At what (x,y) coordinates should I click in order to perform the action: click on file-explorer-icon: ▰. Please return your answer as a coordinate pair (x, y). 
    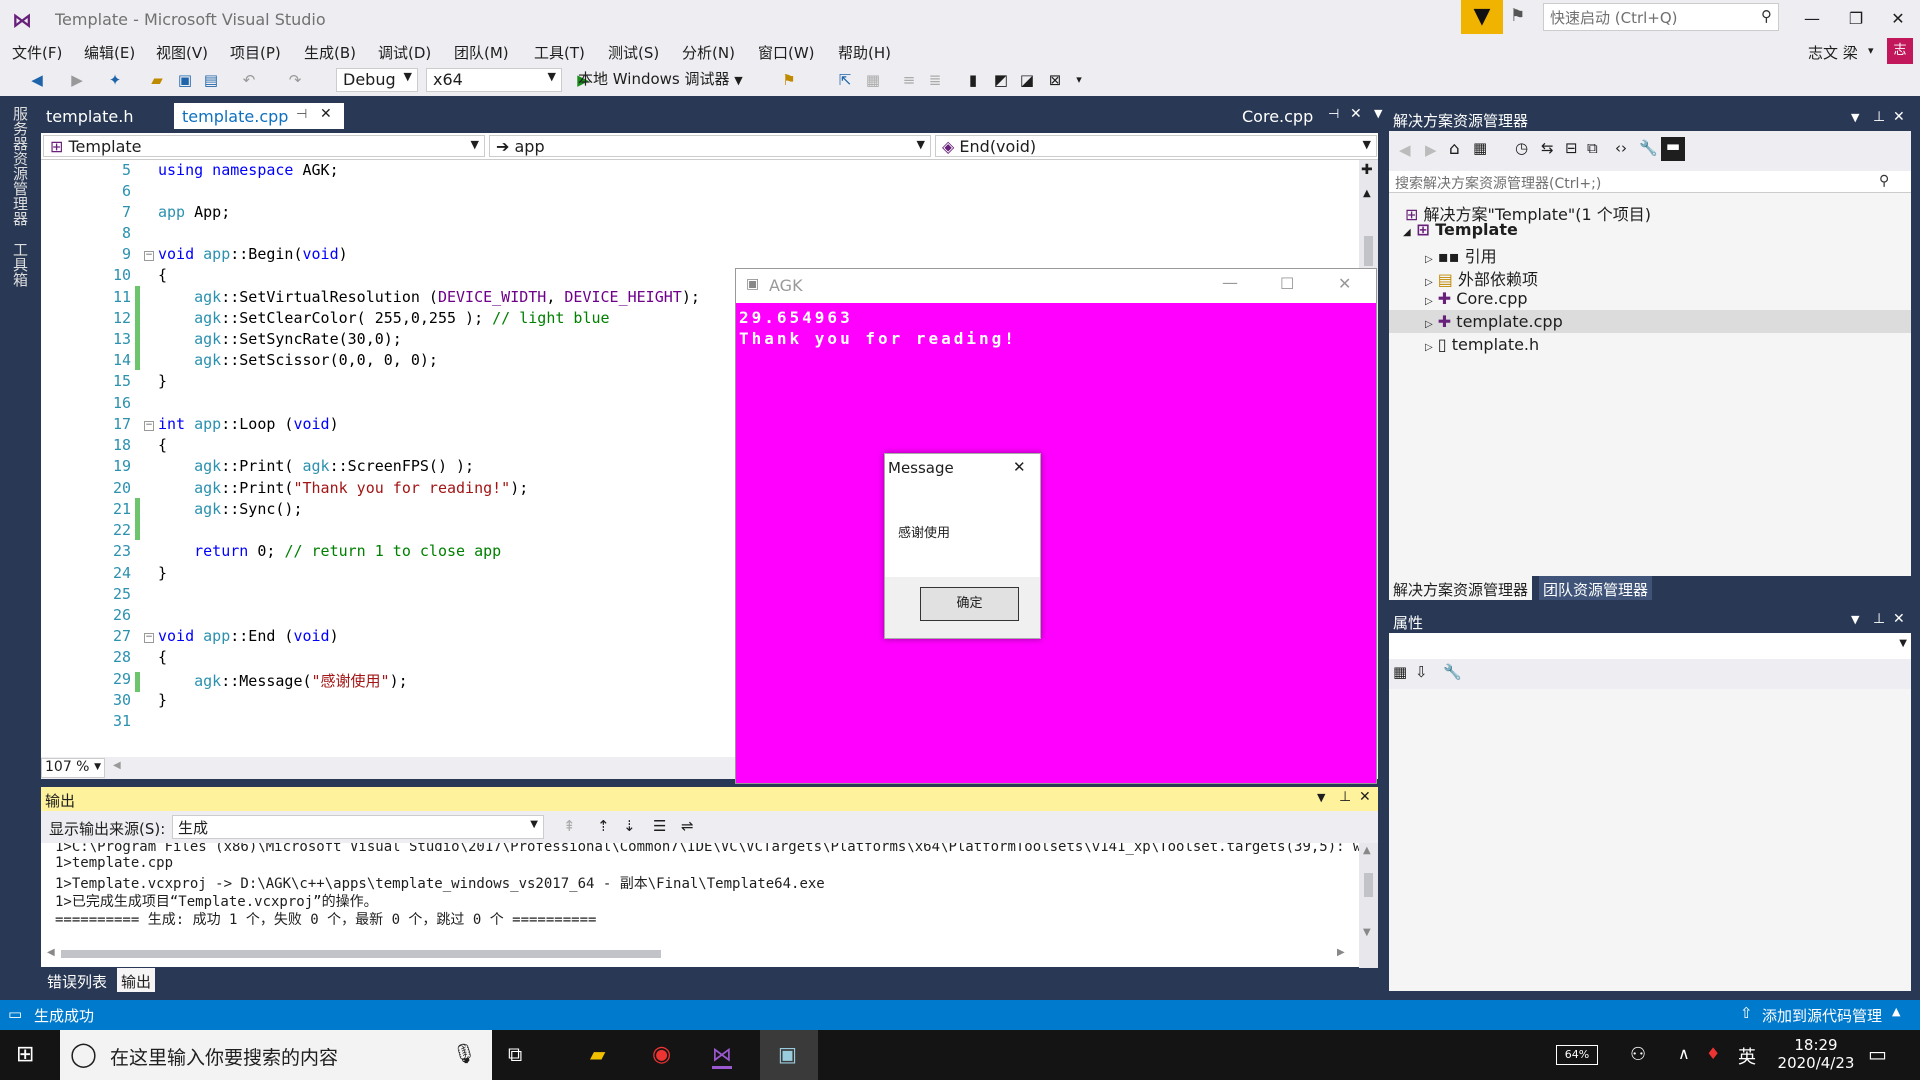
    Looking at the image, I should click on (597, 1054).